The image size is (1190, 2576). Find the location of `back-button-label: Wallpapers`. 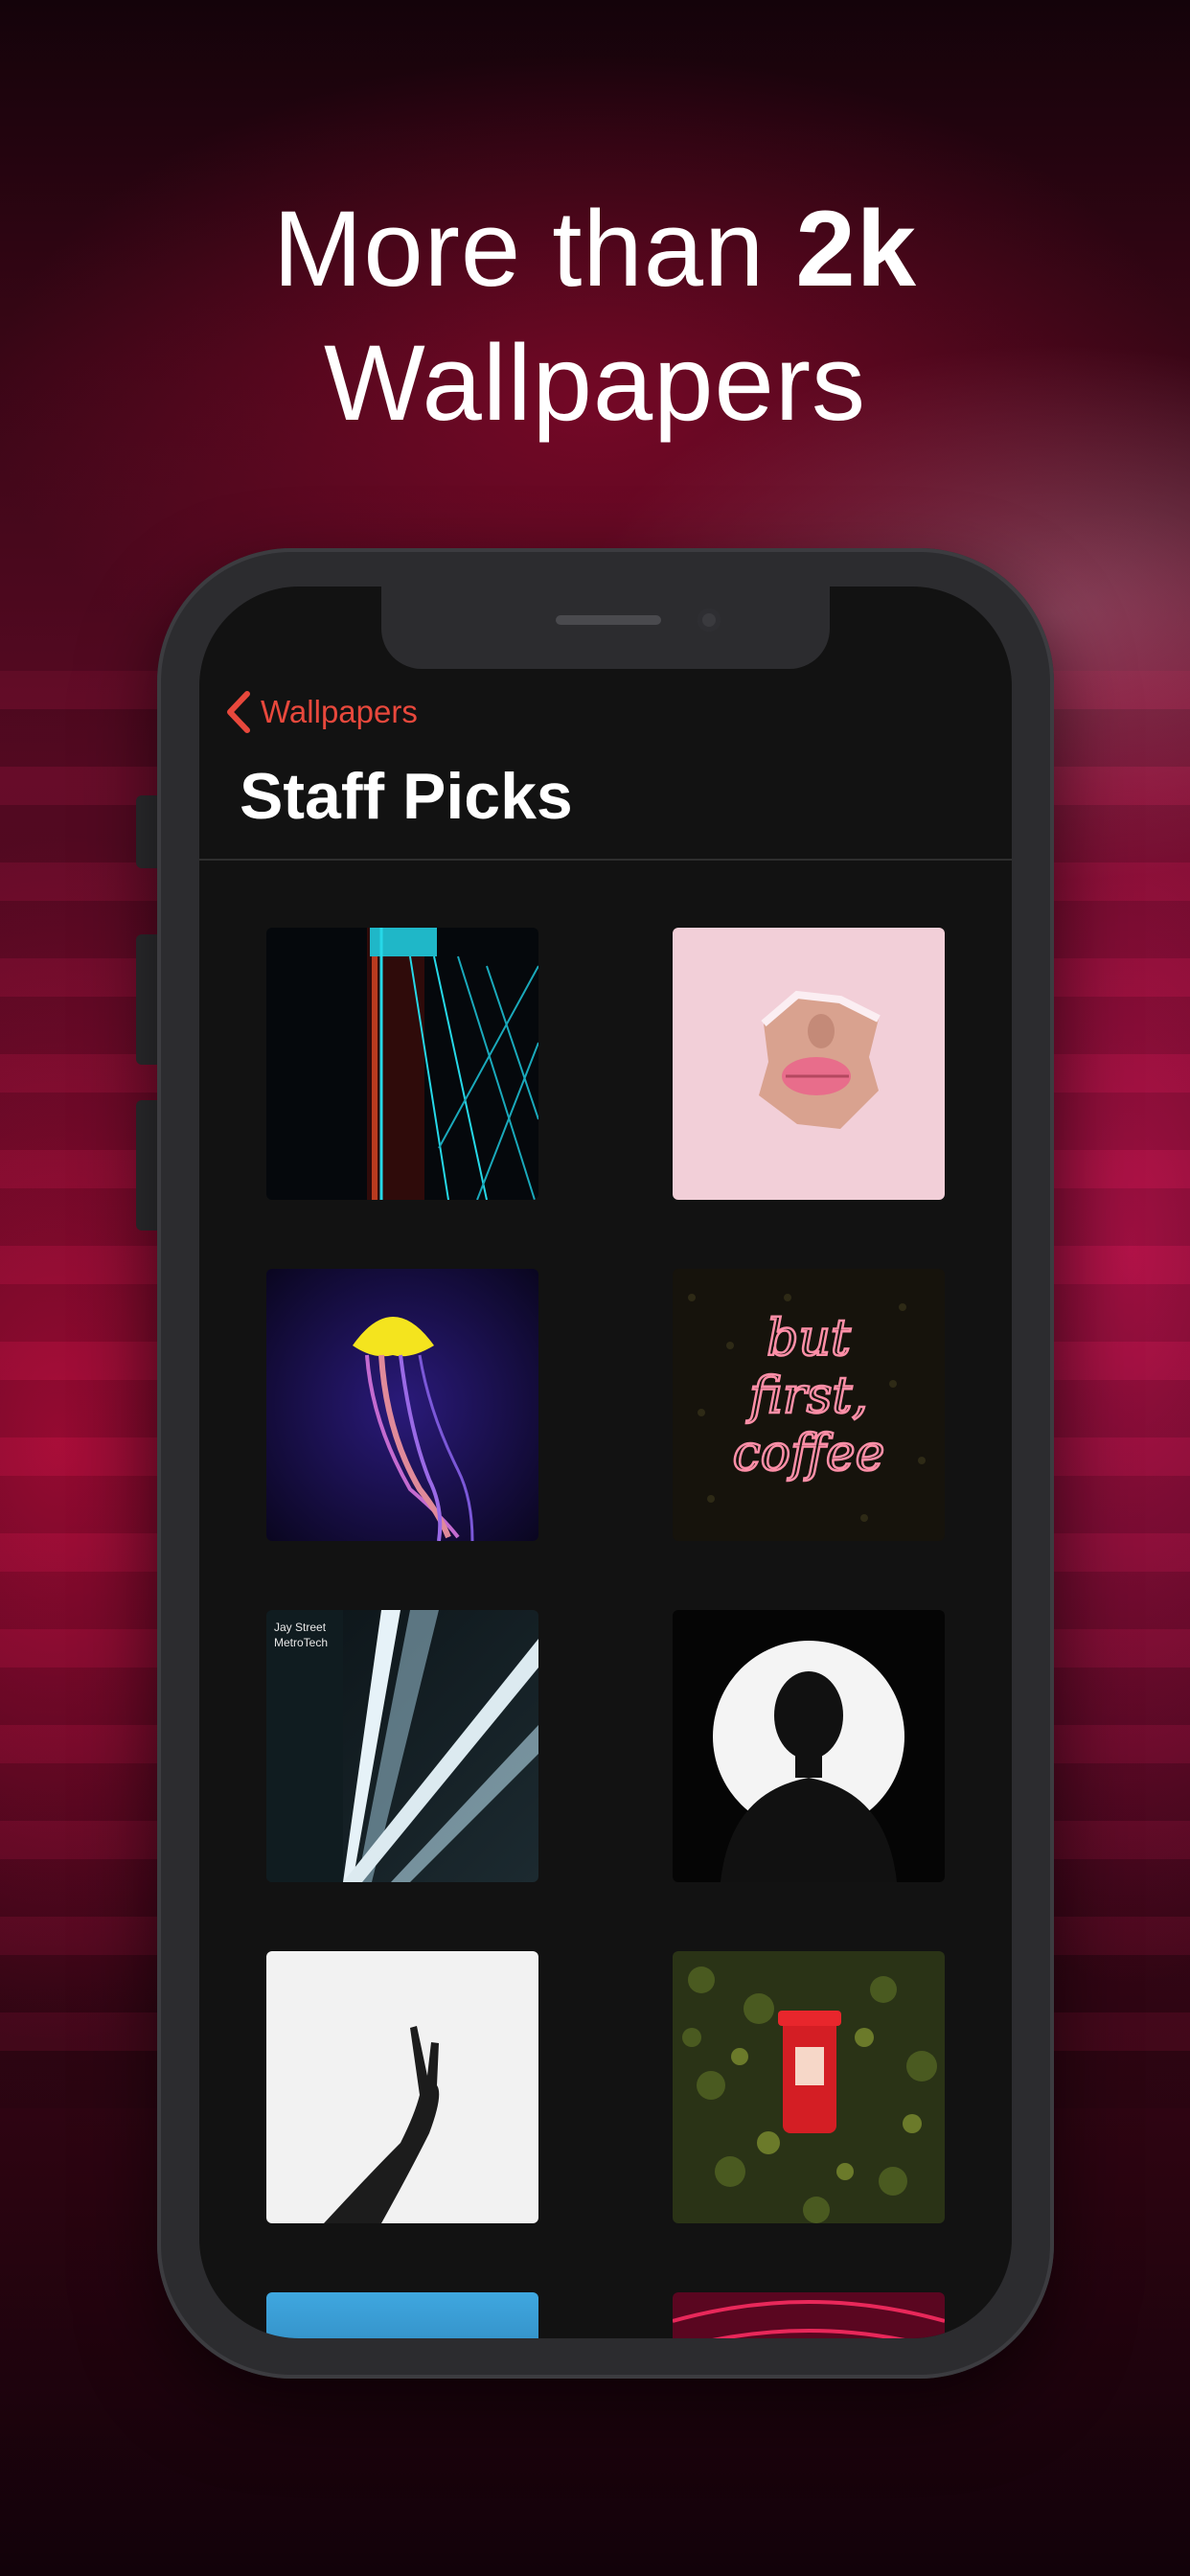

back-button-label: Wallpapers is located at coordinates (340, 711).